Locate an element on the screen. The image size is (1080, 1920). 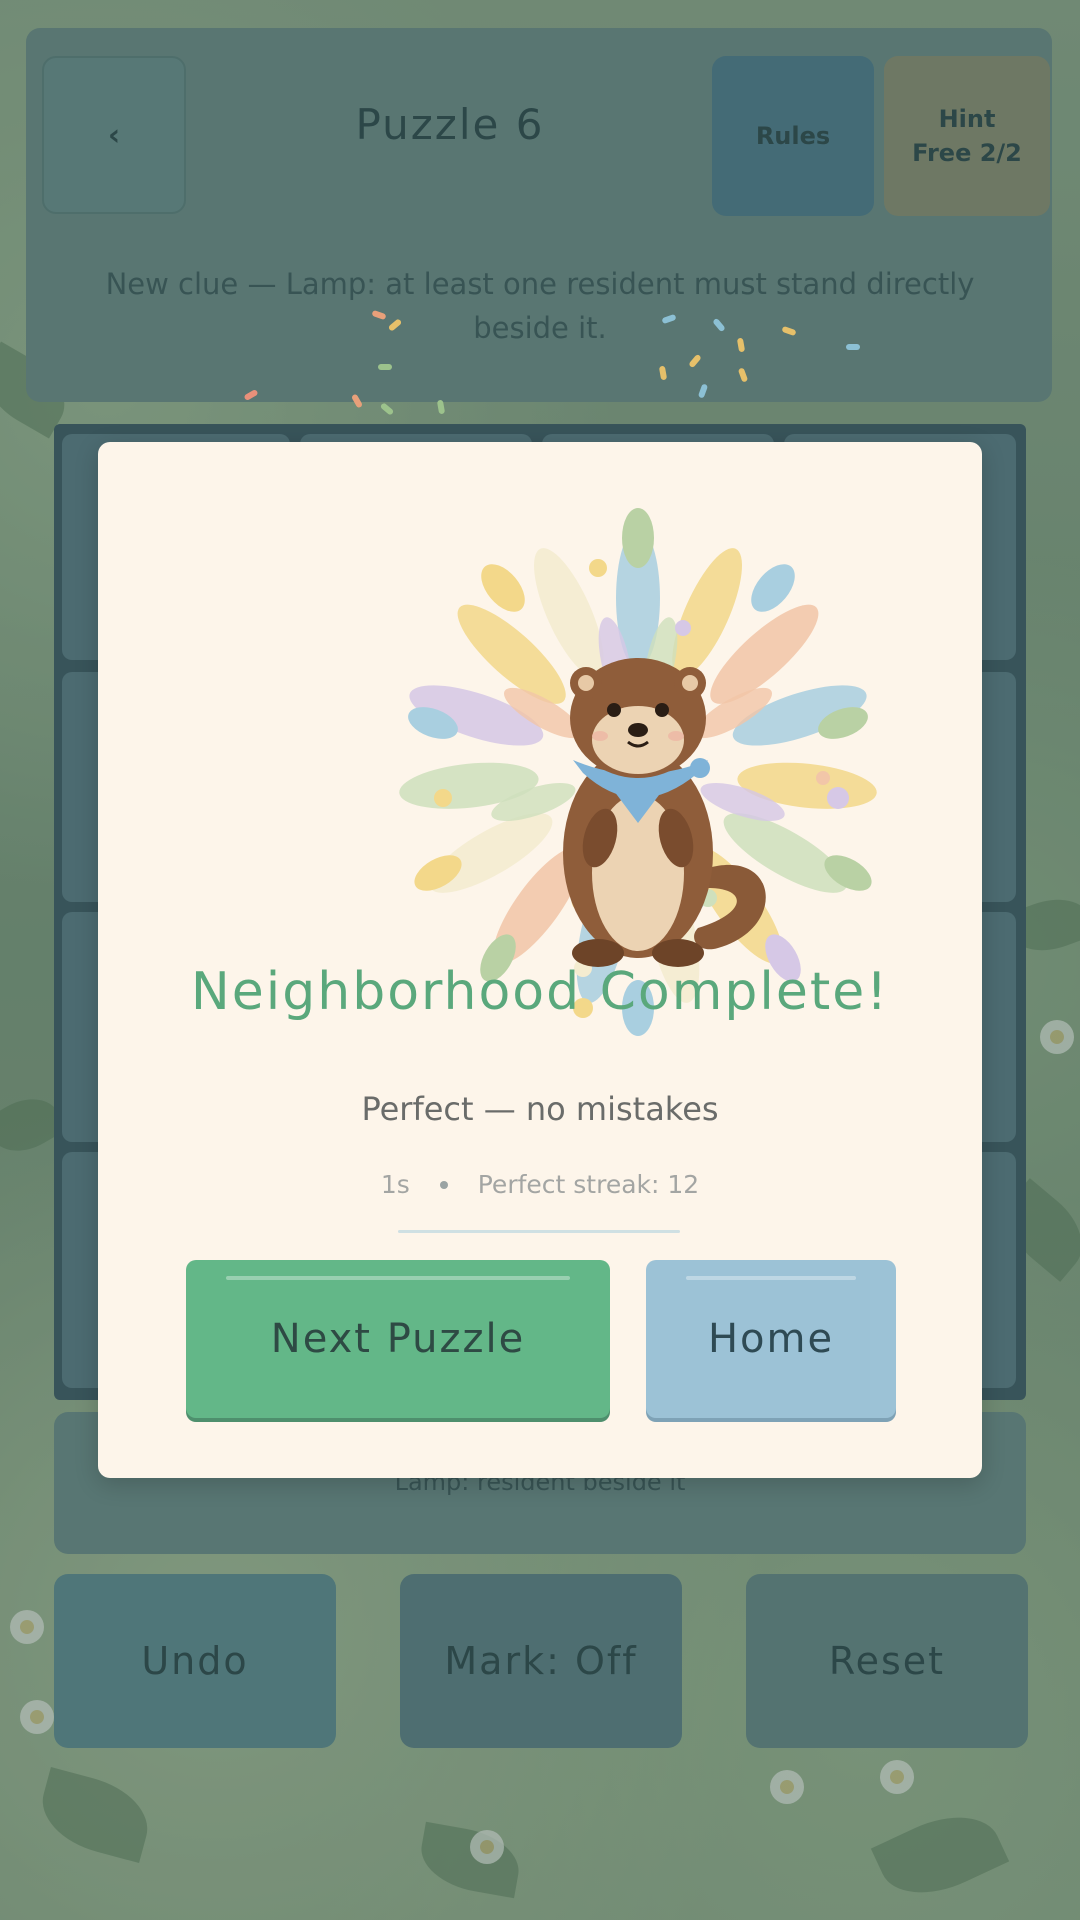
home-label: Home is located at coordinates (771, 1339).